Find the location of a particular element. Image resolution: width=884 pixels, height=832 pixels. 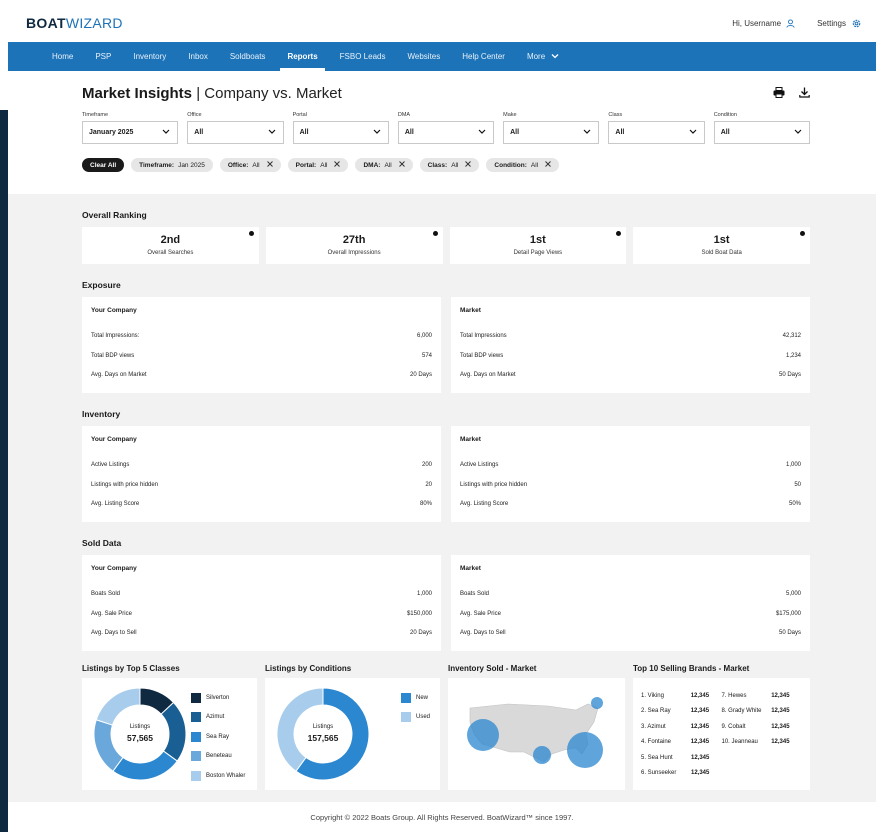

map-bubble-northeast is located at coordinates (597, 703).